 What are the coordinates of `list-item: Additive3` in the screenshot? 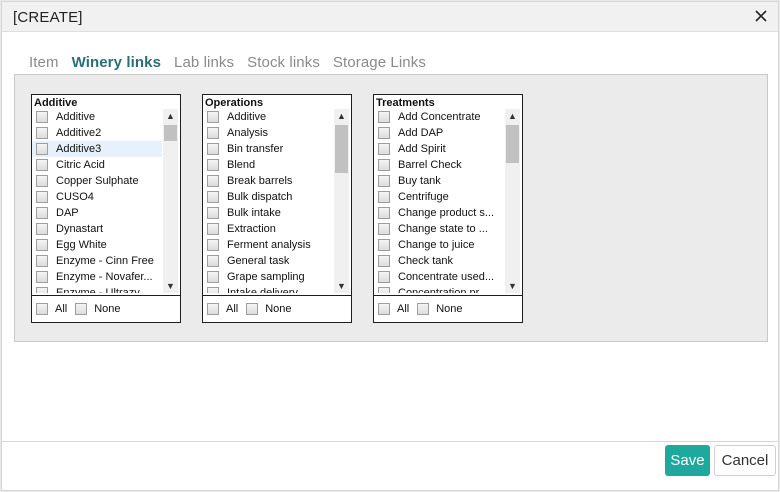 It's located at (97, 149).